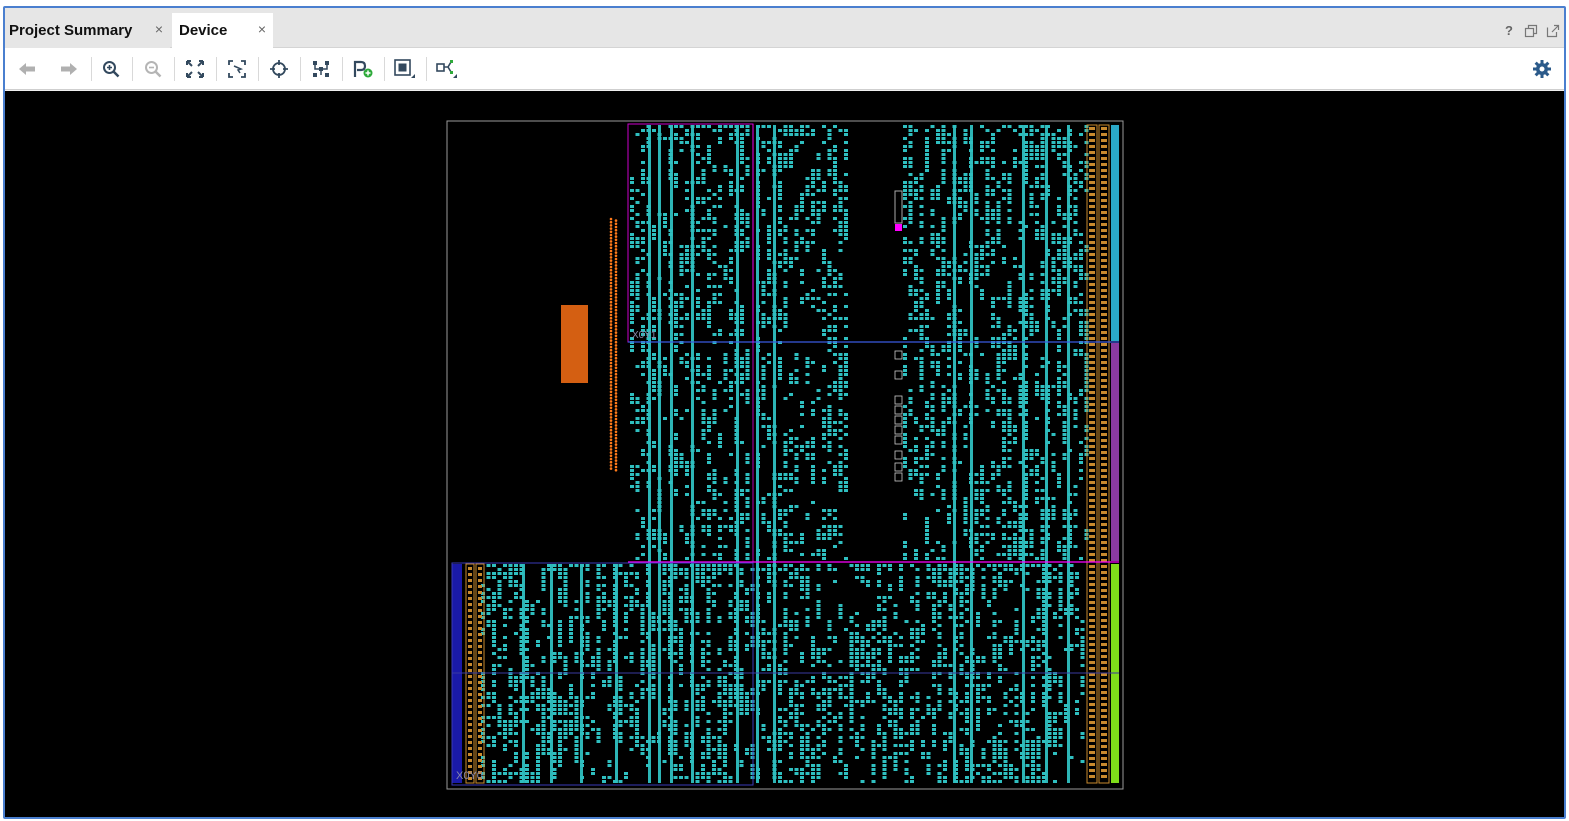  What do you see at coordinates (574, 344) in the screenshot?
I see `pblock-rectangle` at bounding box center [574, 344].